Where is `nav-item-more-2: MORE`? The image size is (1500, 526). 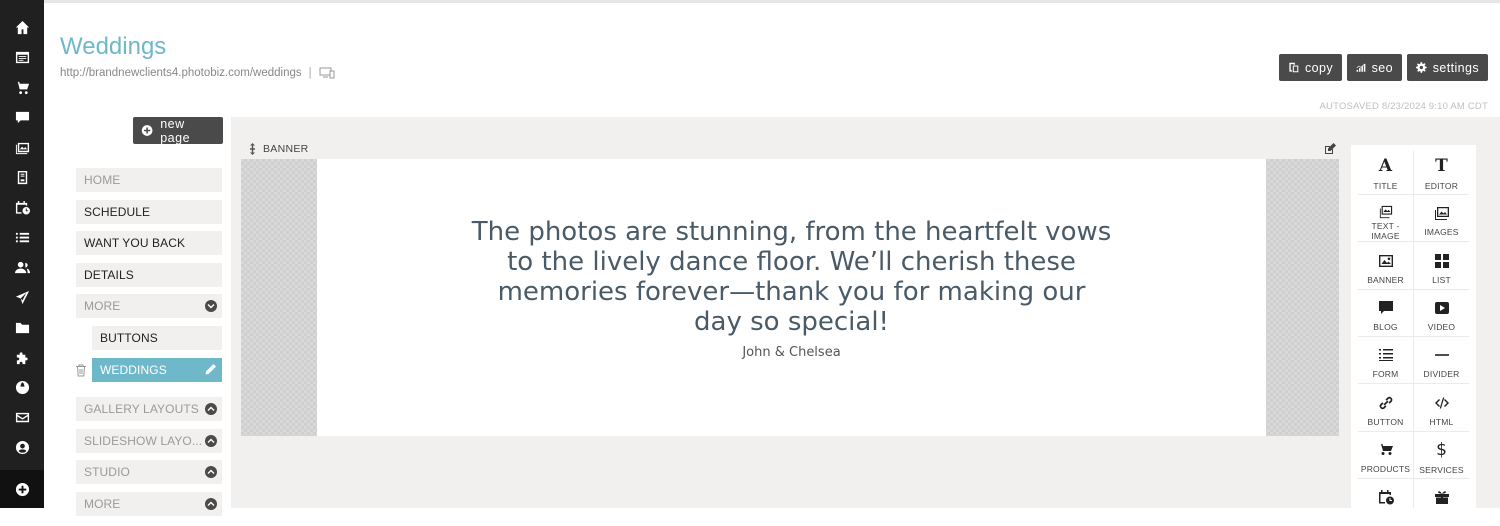 nav-item-more-2: MORE is located at coordinates (149, 504).